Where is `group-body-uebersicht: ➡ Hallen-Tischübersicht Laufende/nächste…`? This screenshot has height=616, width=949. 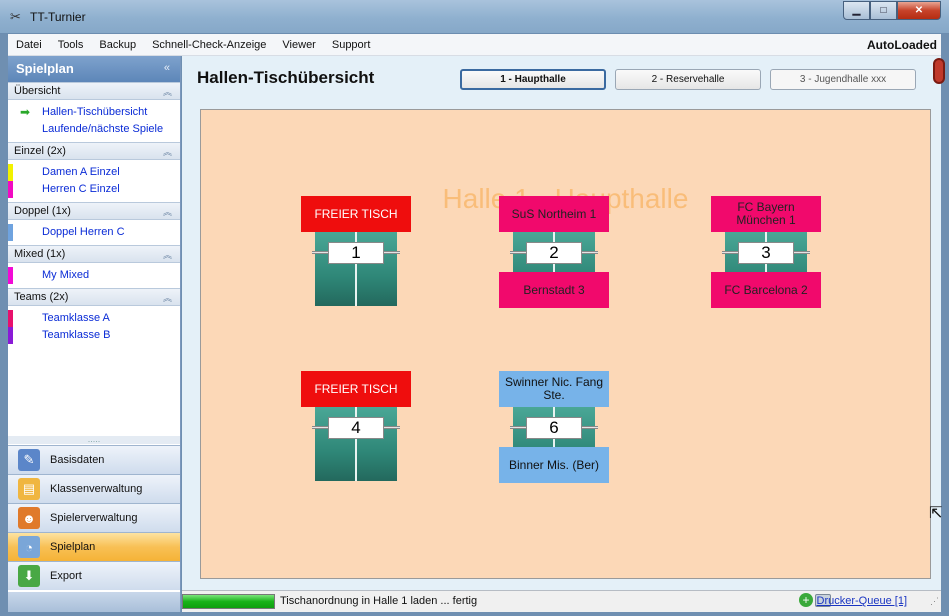
group-body-uebersicht: ➡ Hallen-Tischübersicht Laufende/nächste… is located at coordinates (94, 121).